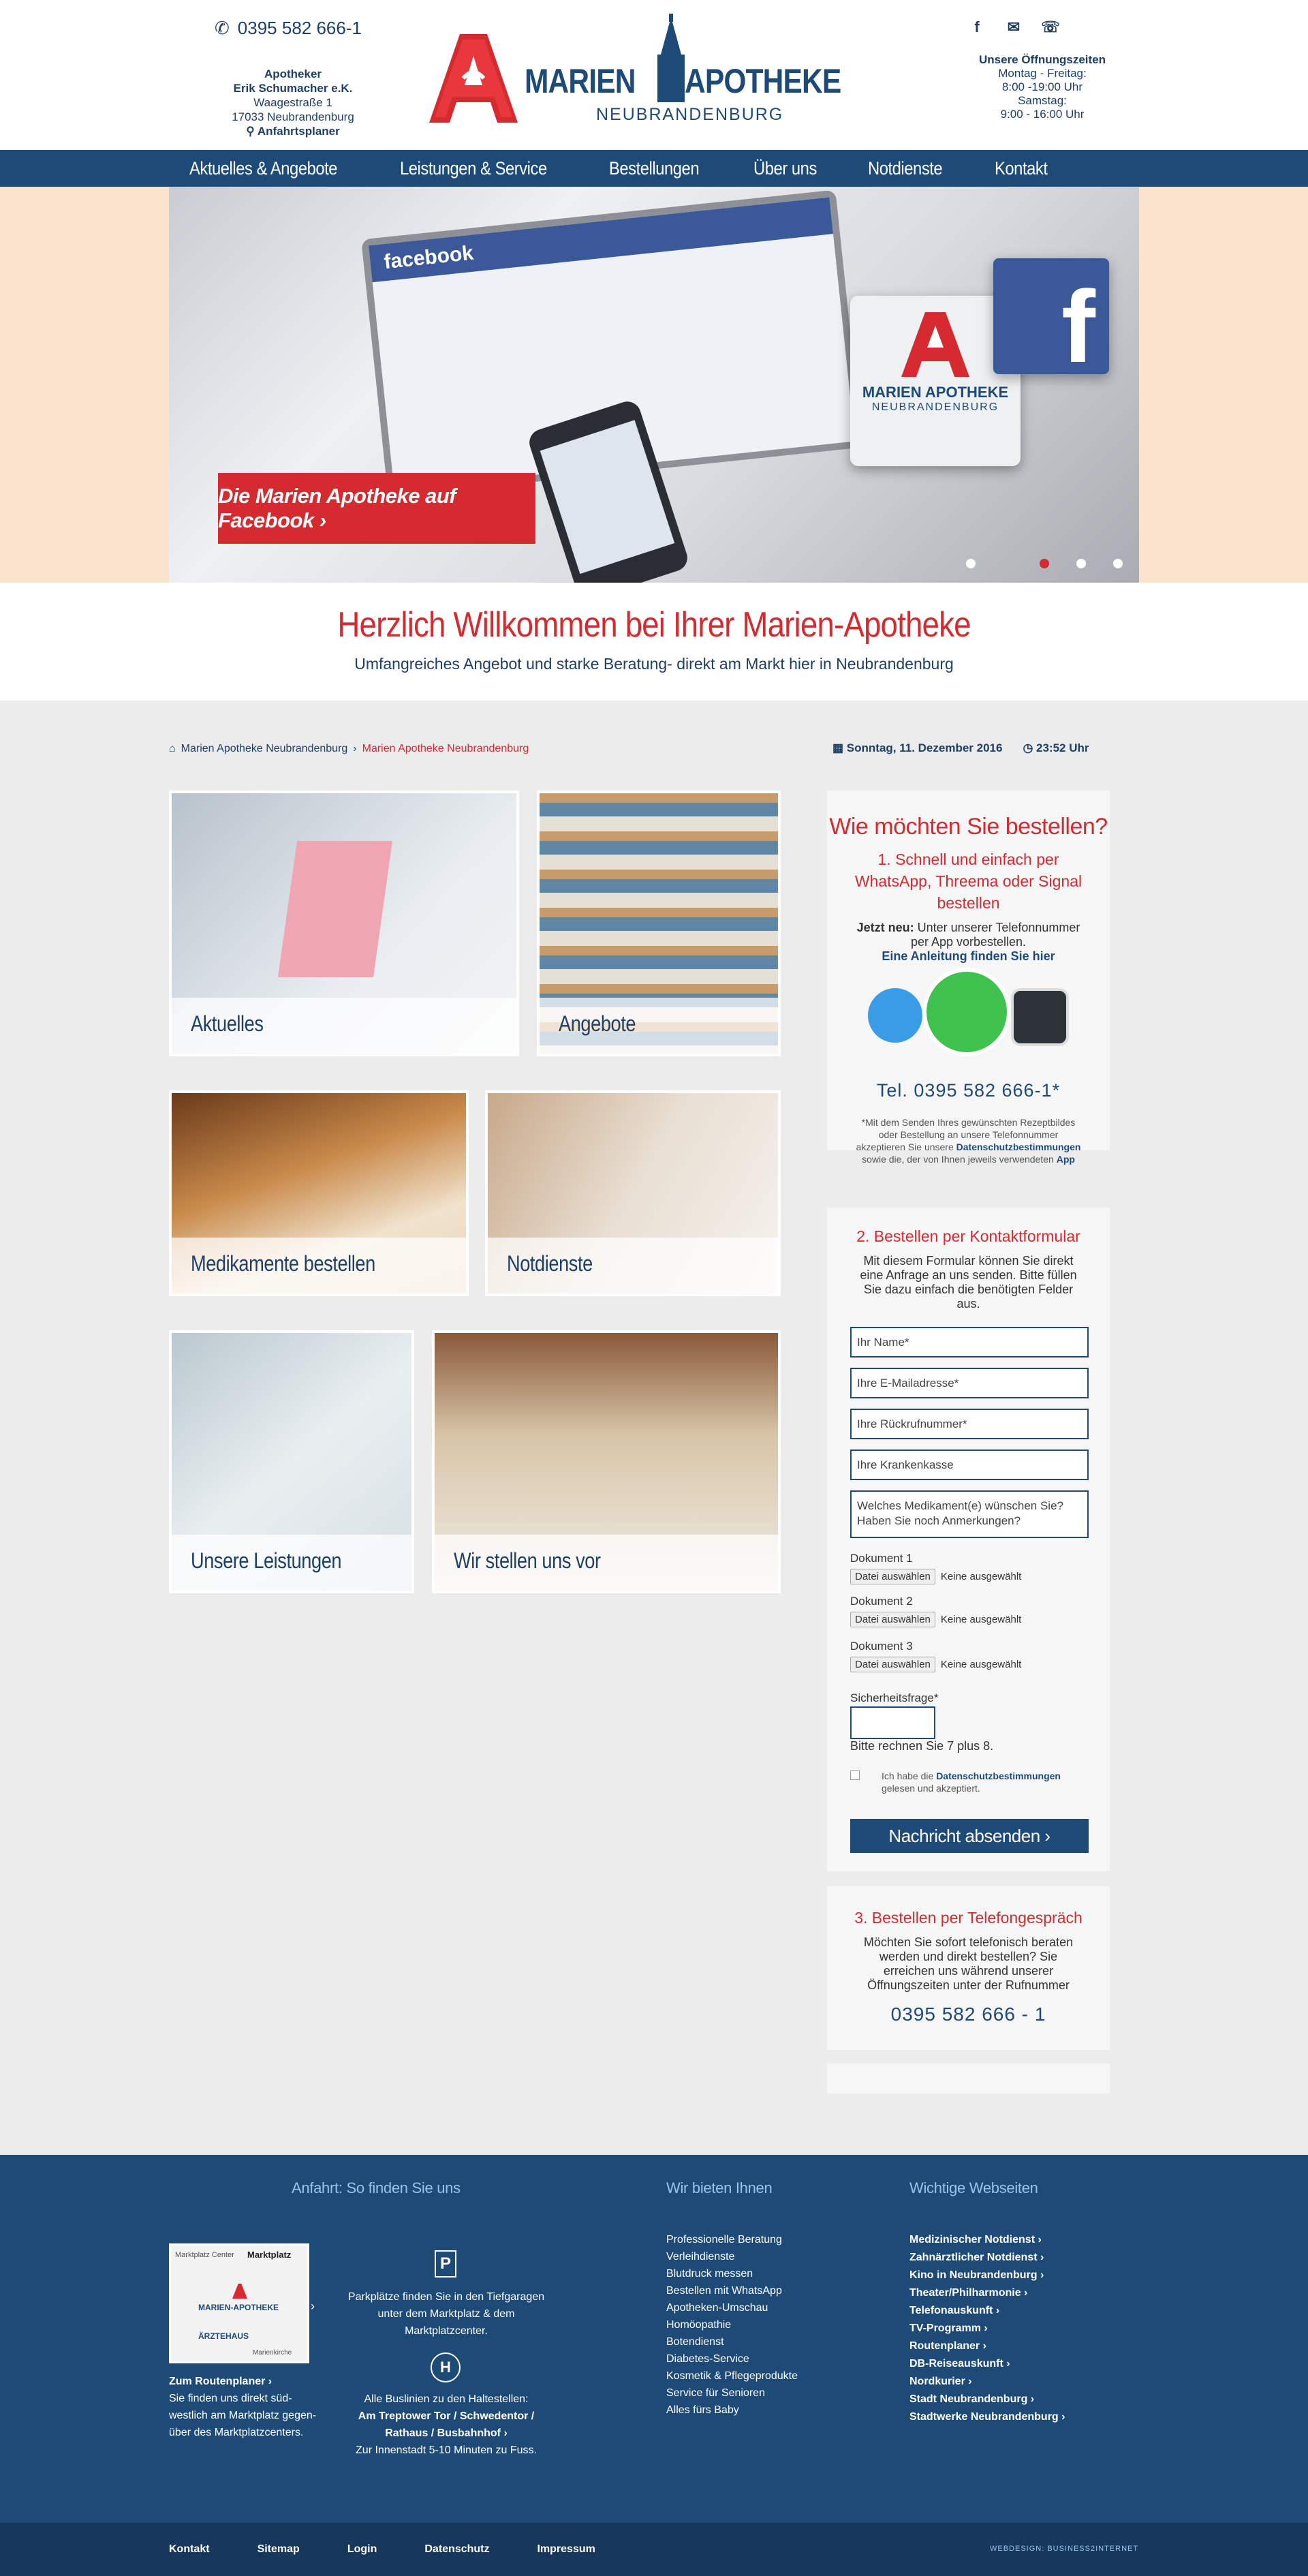  I want to click on breadcrumb-home: Marien Apotheke Neubrandenburg, so click(264, 749).